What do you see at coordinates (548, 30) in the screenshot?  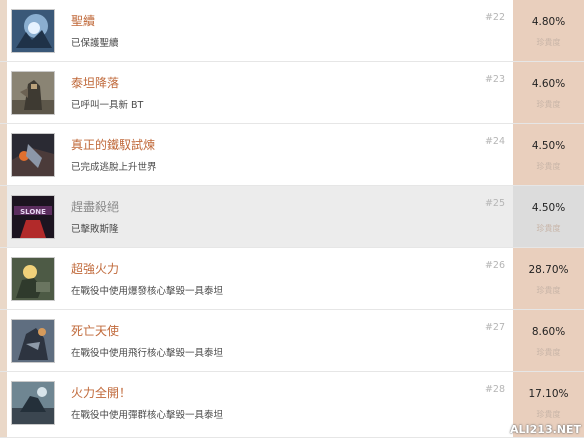 I see `rarity-panel: 4.80% 珍貴度` at bounding box center [548, 30].